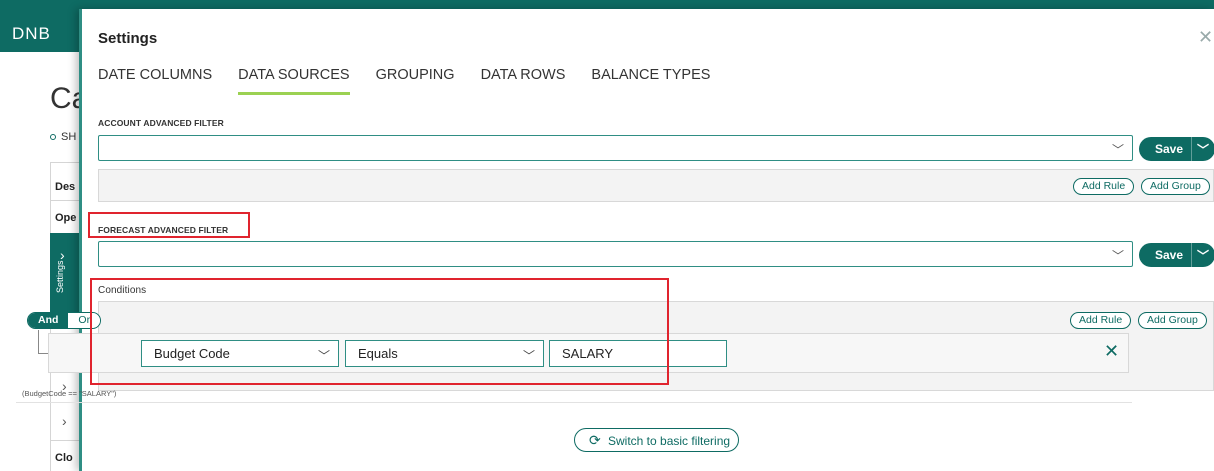 This screenshot has width=1214, height=471. I want to click on dnb-logo: DNB, so click(31, 33).